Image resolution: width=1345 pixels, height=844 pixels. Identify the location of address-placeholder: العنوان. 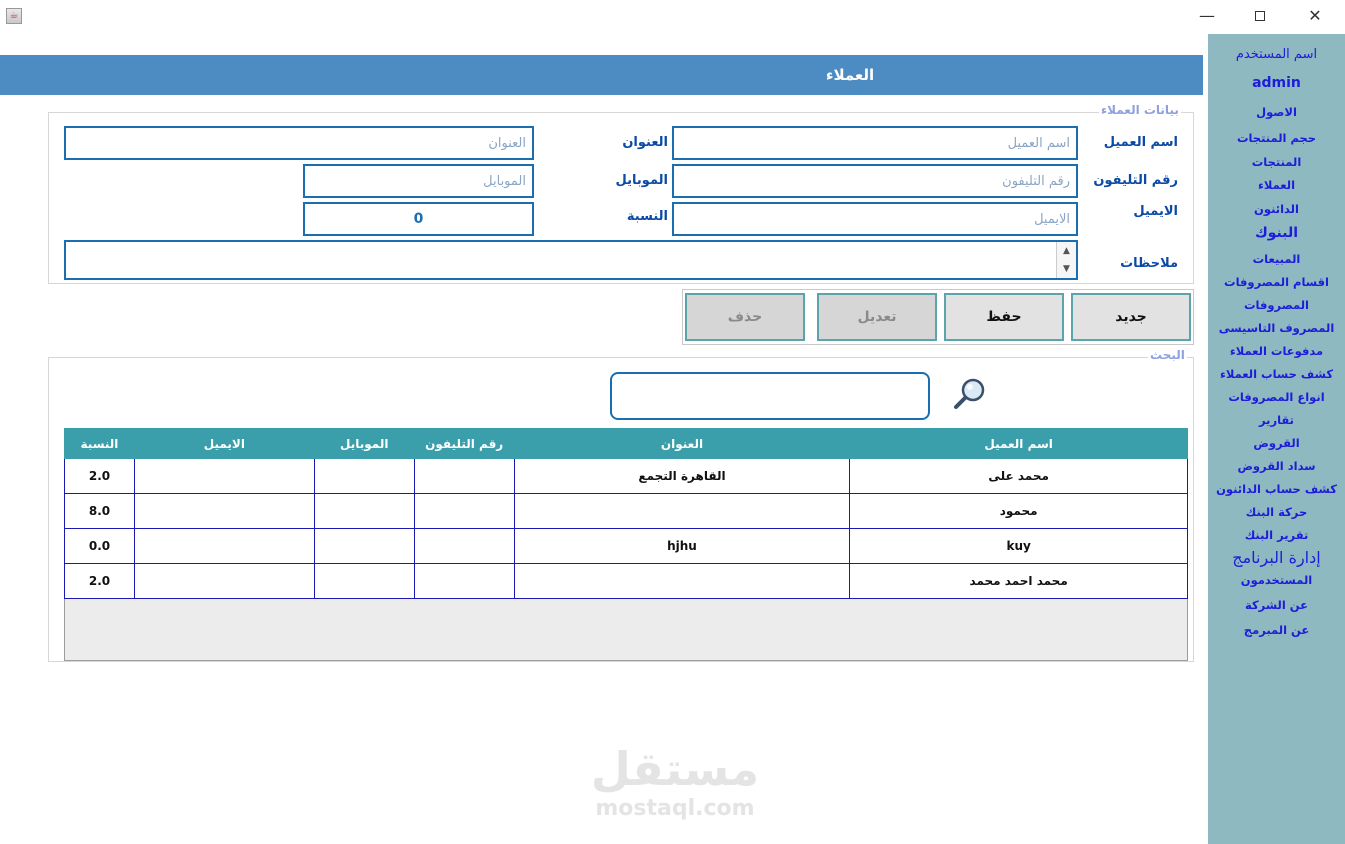
(507, 143).